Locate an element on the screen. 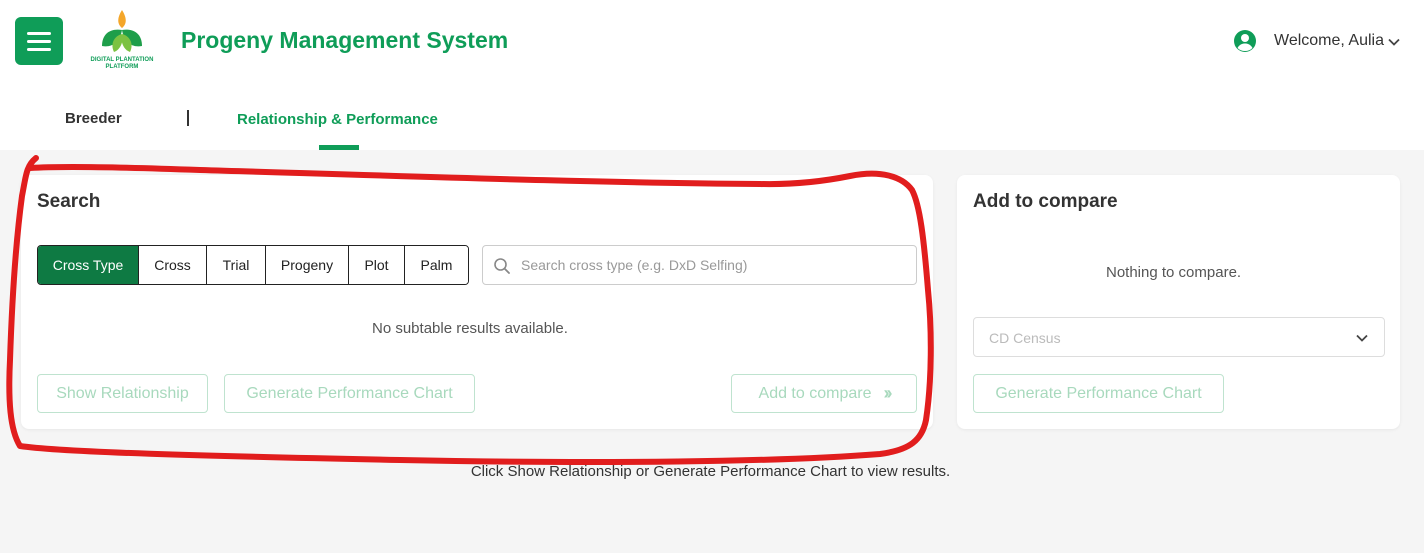  filter-cross: Cross is located at coordinates (173, 265).